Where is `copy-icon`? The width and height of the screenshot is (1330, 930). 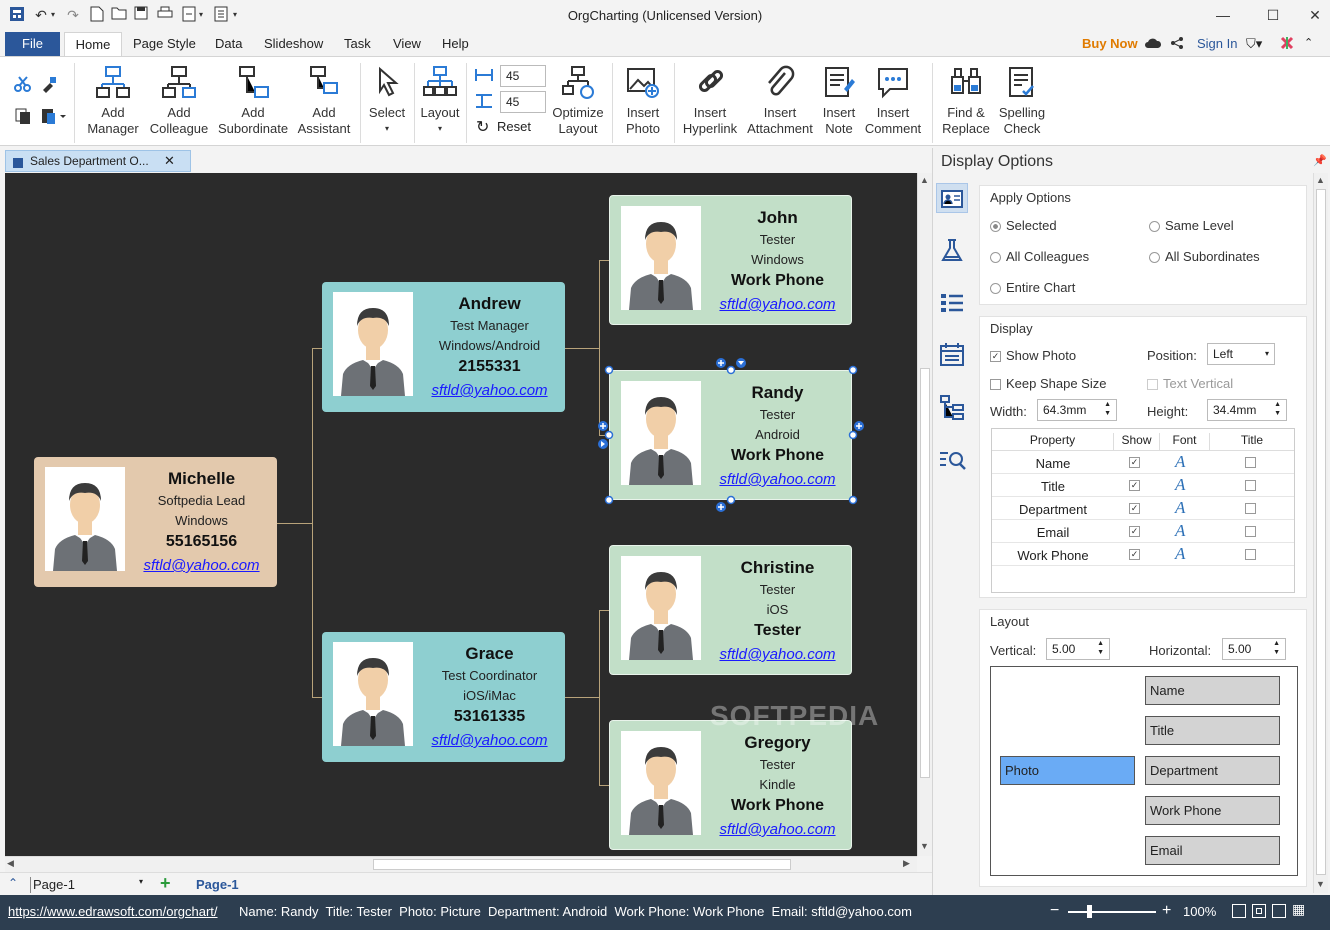
copy-icon is located at coordinates (23, 117).